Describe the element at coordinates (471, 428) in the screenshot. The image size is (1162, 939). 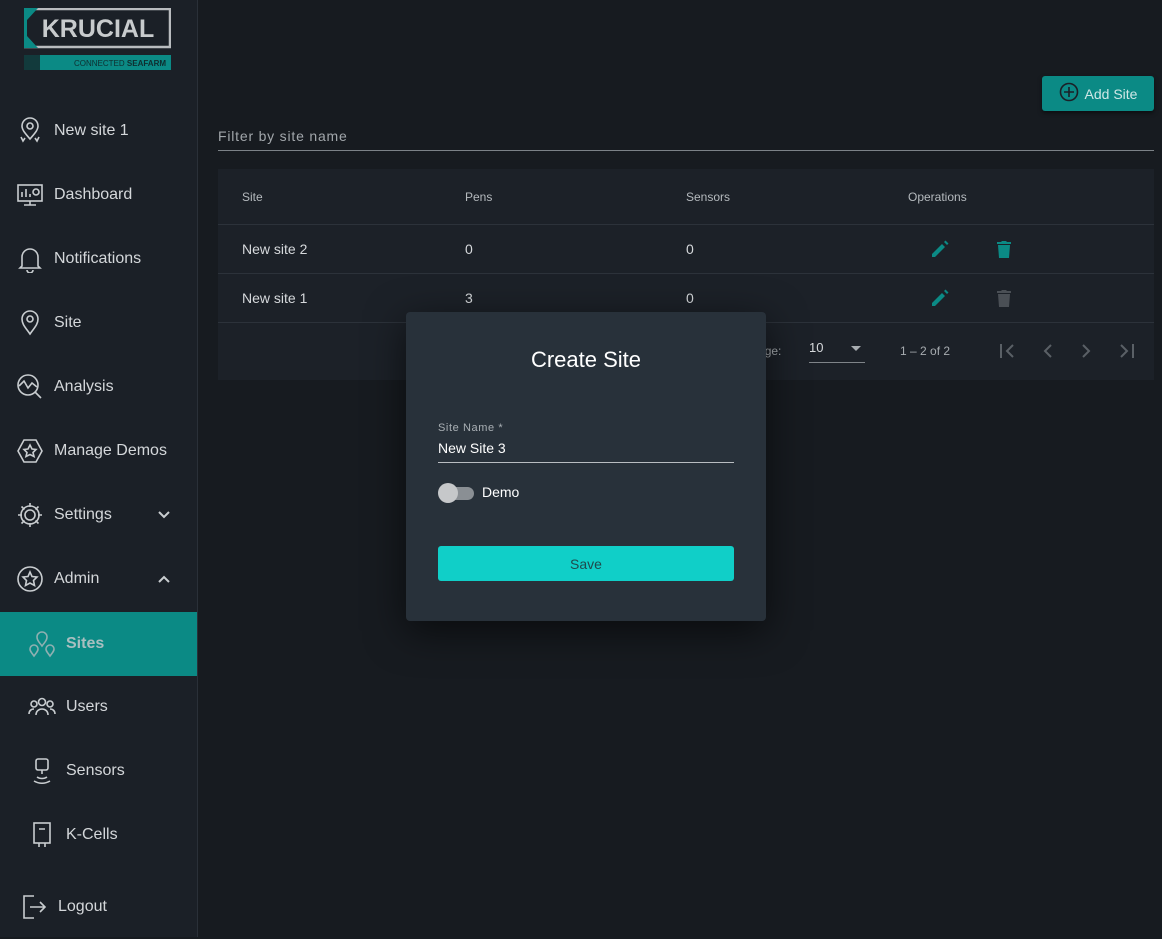
I see `site-name-label: Site Name *` at that location.